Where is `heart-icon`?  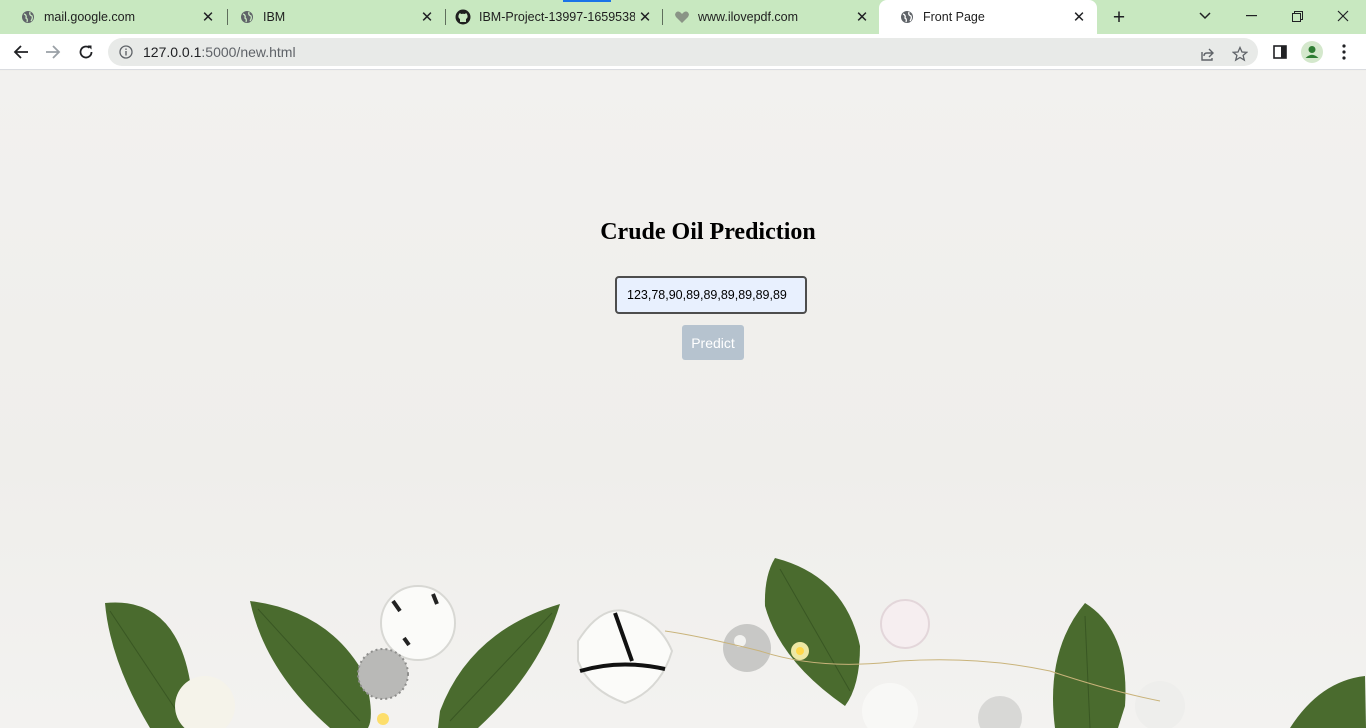 heart-icon is located at coordinates (682, 17).